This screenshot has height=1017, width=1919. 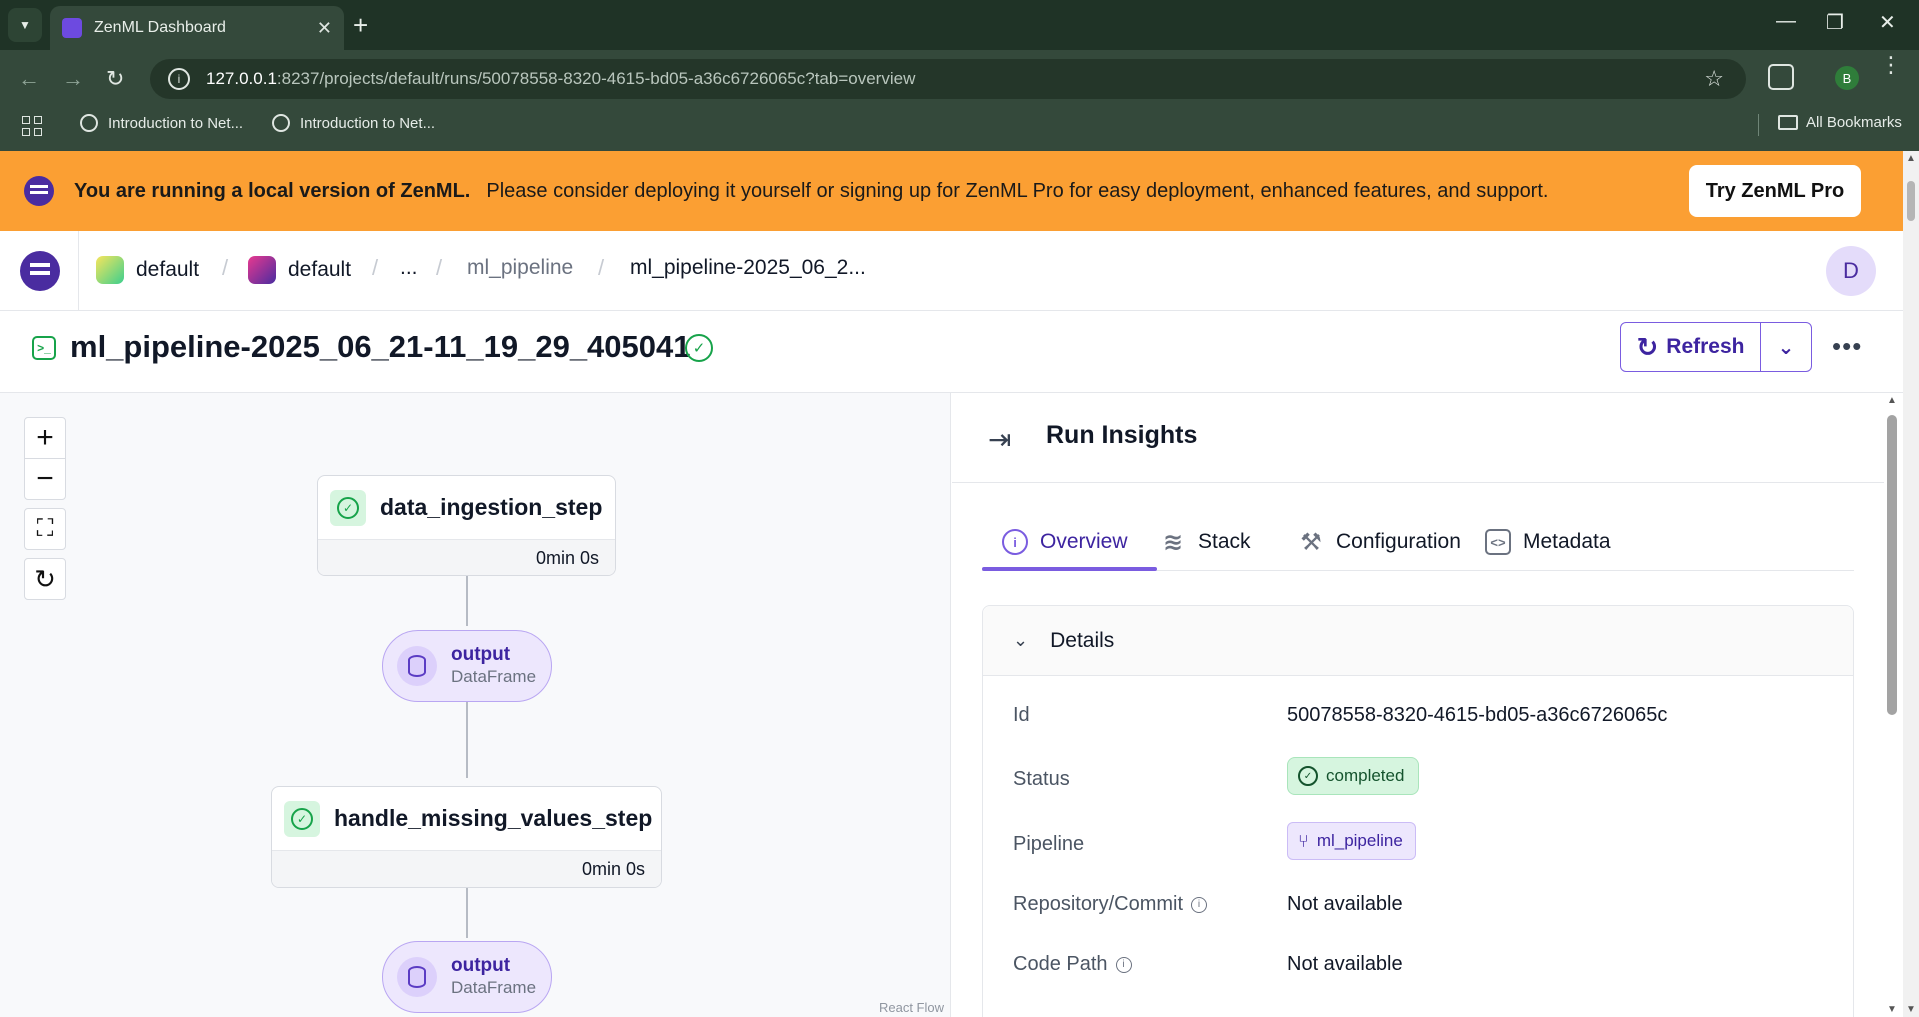 What do you see at coordinates (324, 28) in the screenshot?
I see `close-icon: ✕` at bounding box center [324, 28].